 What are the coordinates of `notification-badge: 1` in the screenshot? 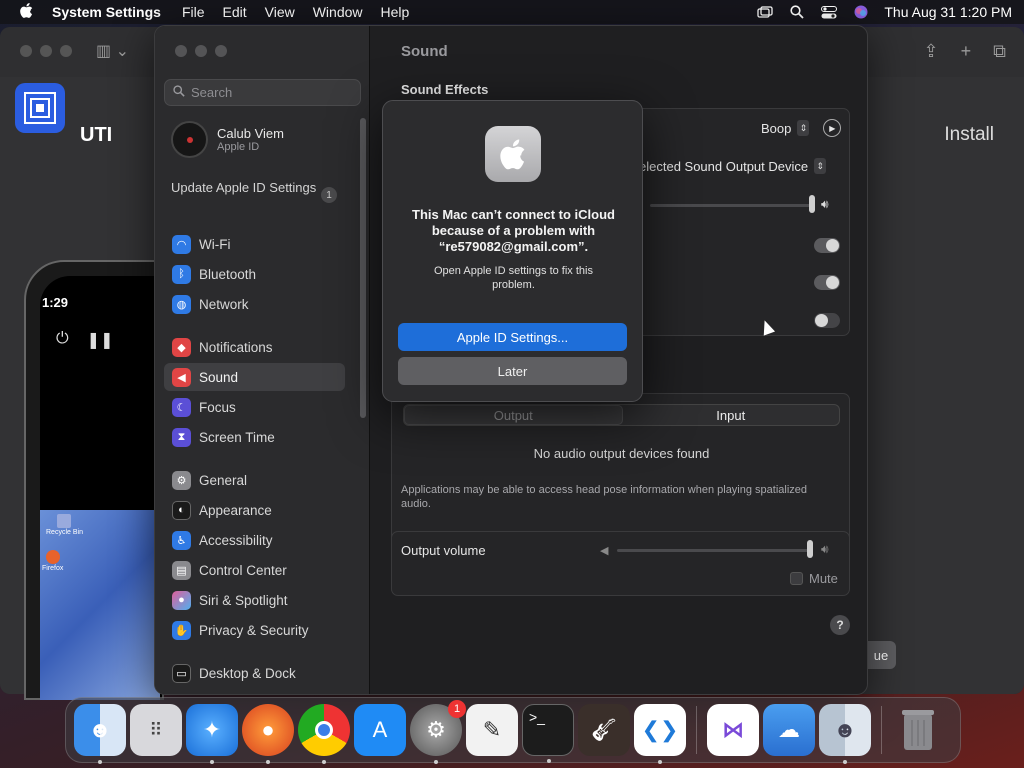 It's located at (457, 709).